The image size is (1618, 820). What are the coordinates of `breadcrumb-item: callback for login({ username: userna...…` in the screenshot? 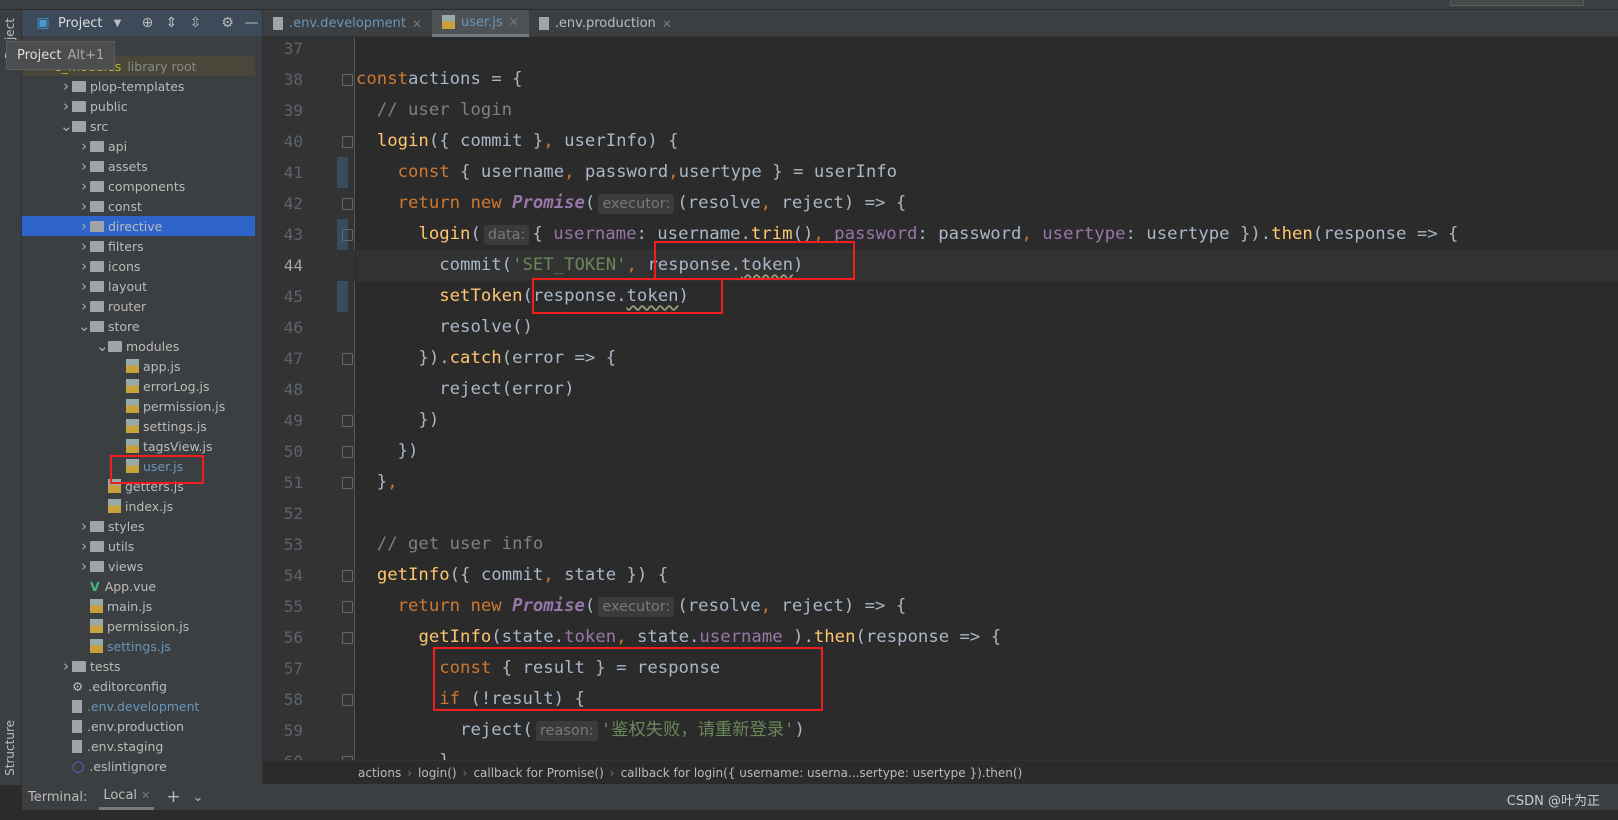 It's located at (822, 773).